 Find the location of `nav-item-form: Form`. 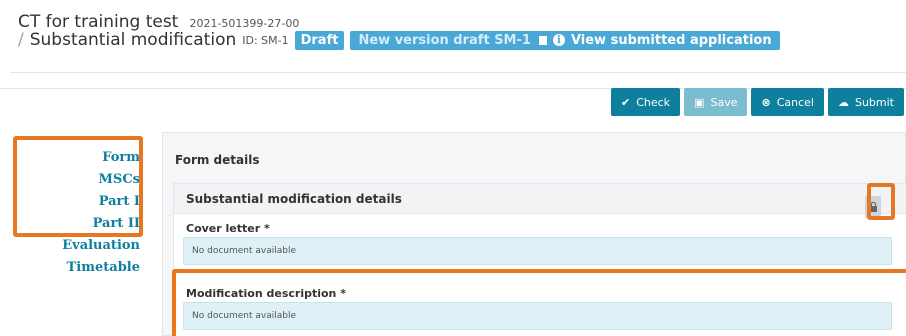

nav-item-form: Form is located at coordinates (77, 158).